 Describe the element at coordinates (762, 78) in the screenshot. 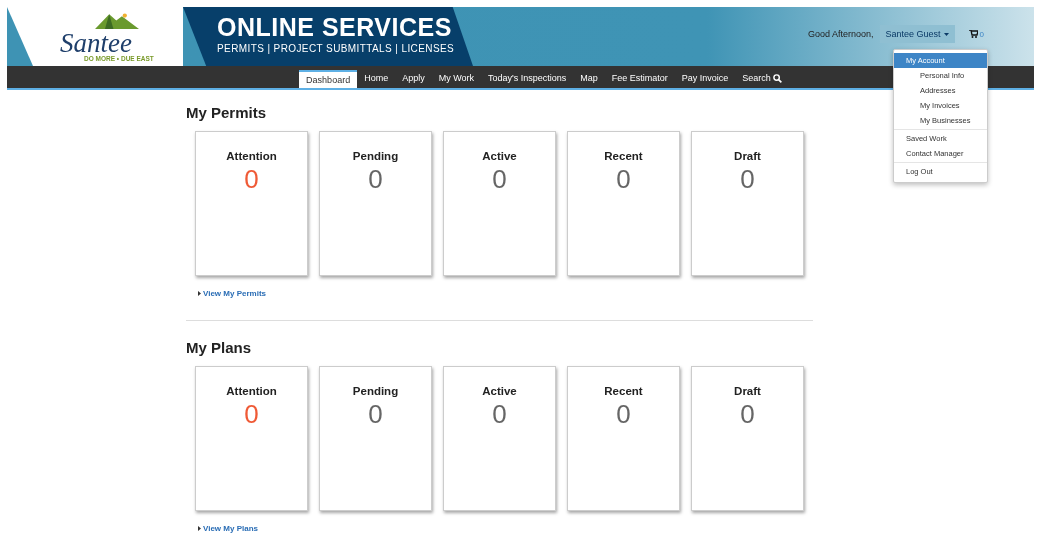

I see `nav-tab: Search` at that location.